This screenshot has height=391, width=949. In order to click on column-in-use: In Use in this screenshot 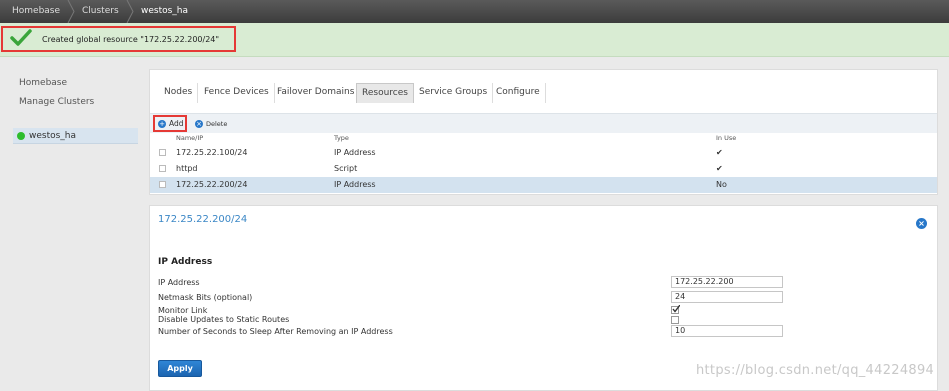, I will do `click(726, 138)`.